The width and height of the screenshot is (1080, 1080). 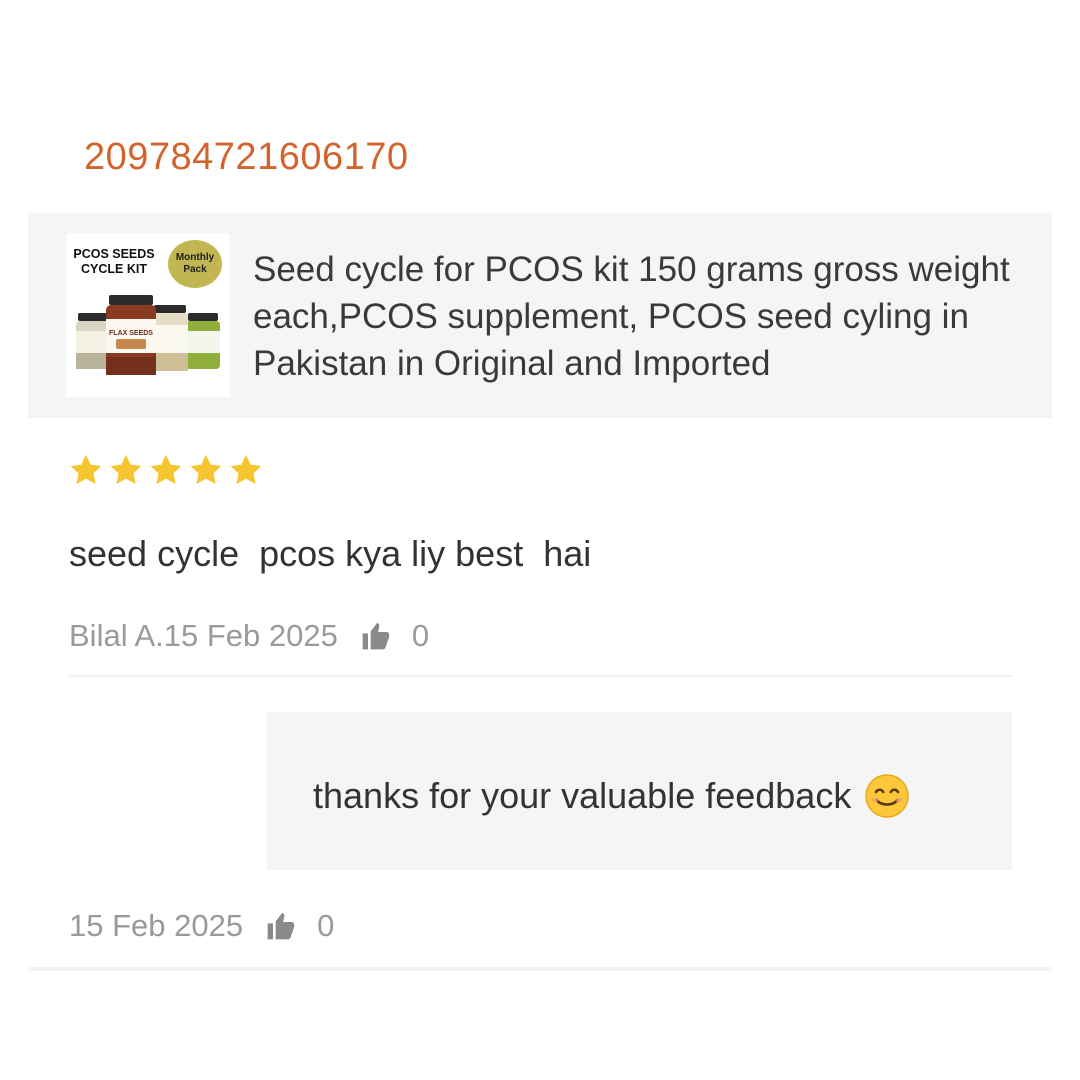 What do you see at coordinates (326, 925) in the screenshot?
I see `reply-like-count: 0` at bounding box center [326, 925].